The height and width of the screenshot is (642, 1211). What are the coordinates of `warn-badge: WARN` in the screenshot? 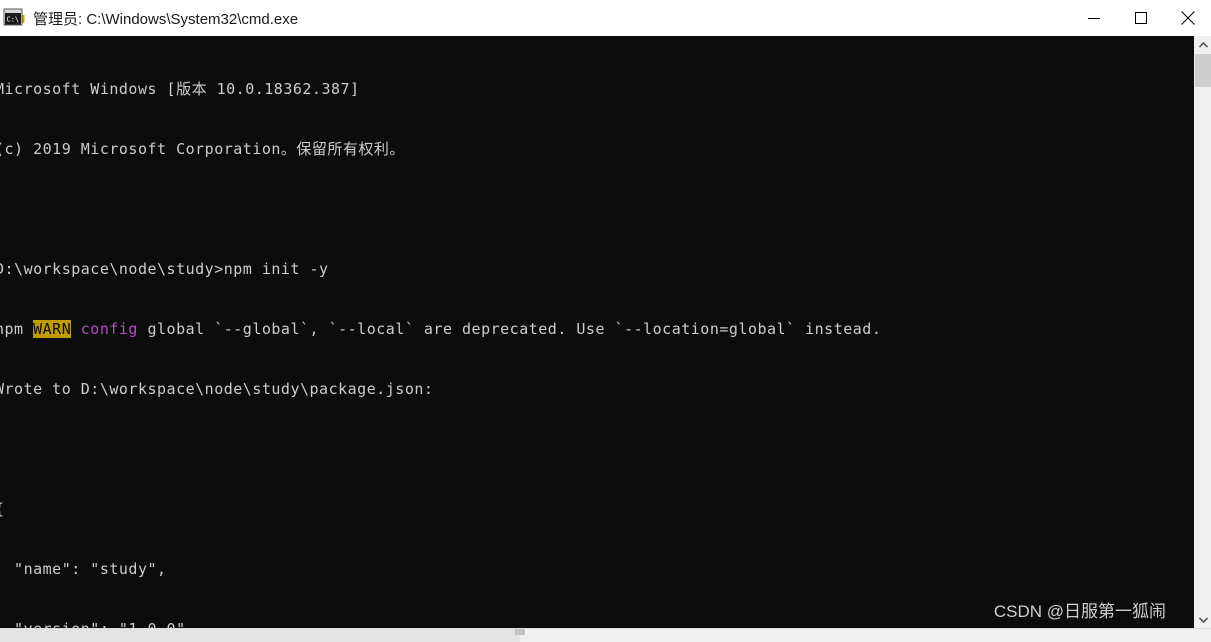 It's located at (52, 329).